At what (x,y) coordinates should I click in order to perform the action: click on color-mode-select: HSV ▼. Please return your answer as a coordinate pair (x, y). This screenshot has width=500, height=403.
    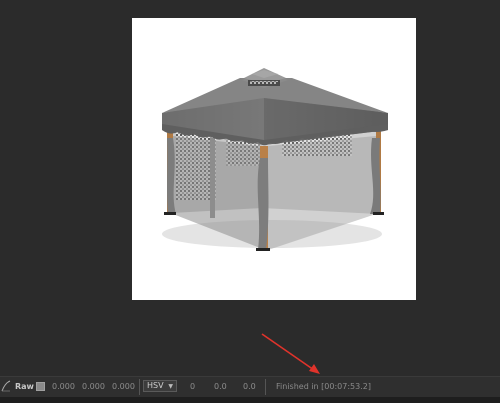
    Looking at the image, I should click on (160, 386).